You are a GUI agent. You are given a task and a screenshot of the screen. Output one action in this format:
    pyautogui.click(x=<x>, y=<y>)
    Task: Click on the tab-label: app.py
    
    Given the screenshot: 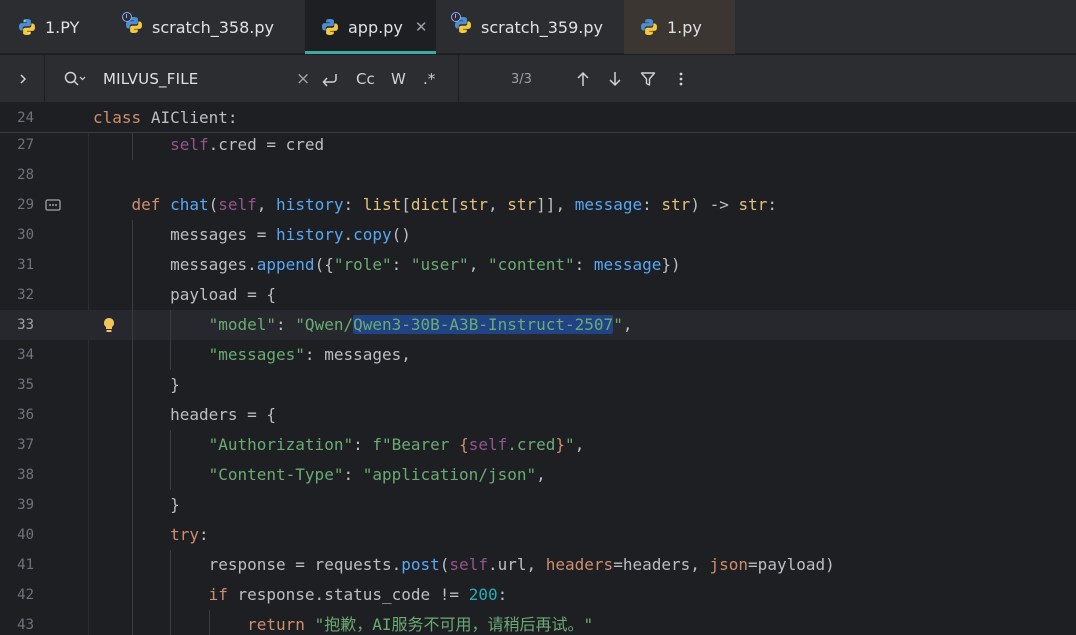 What is the action you would take?
    pyautogui.click(x=375, y=27)
    